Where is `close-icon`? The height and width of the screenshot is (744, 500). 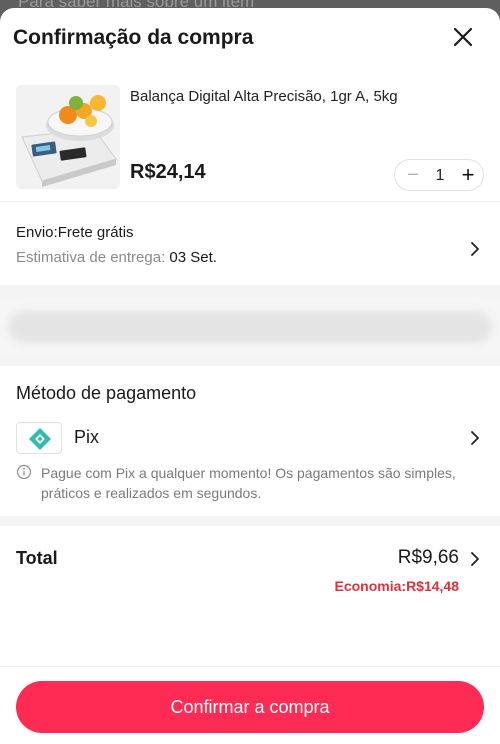
close-icon is located at coordinates (463, 37).